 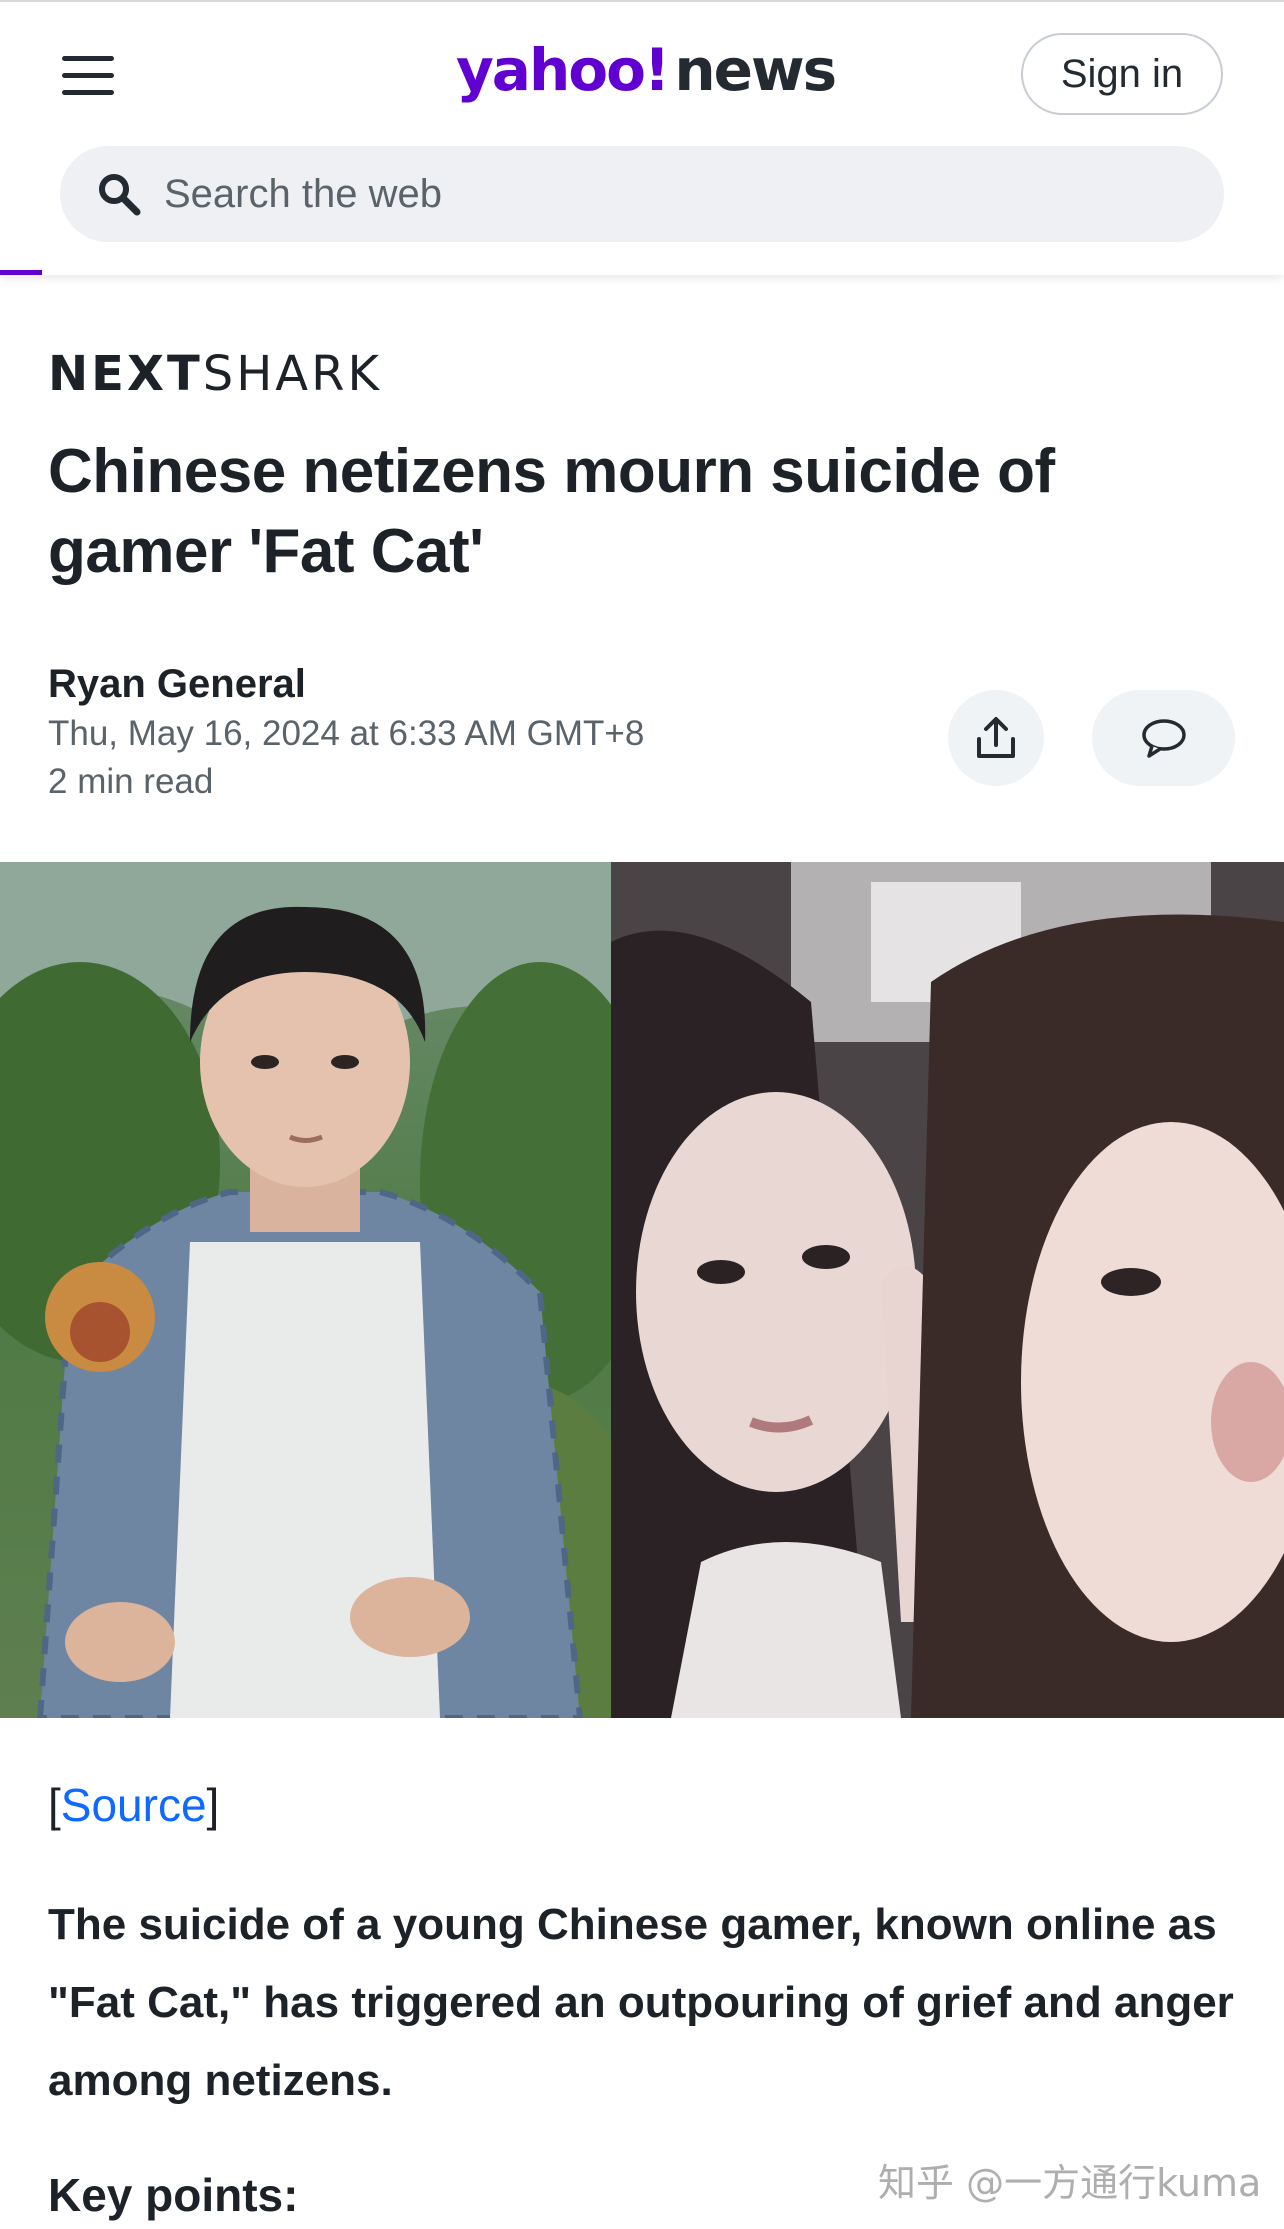 I want to click on comment-icon, so click(x=1163, y=738).